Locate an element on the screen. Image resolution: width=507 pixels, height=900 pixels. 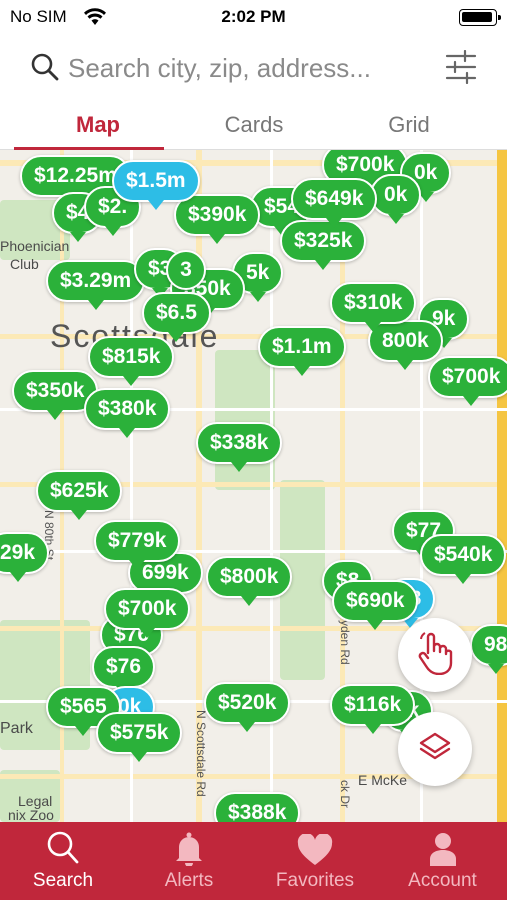
price-pin-selected: $1.5m is located at coordinates (156, 185).